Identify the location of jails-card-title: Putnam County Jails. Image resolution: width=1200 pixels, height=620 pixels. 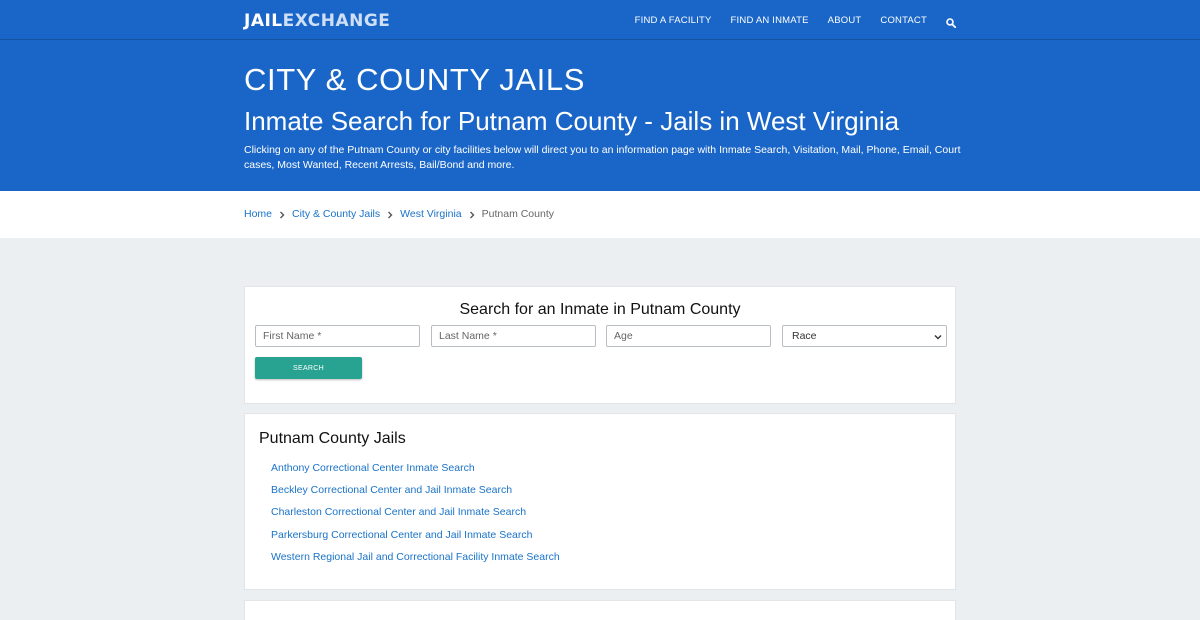
(332, 438).